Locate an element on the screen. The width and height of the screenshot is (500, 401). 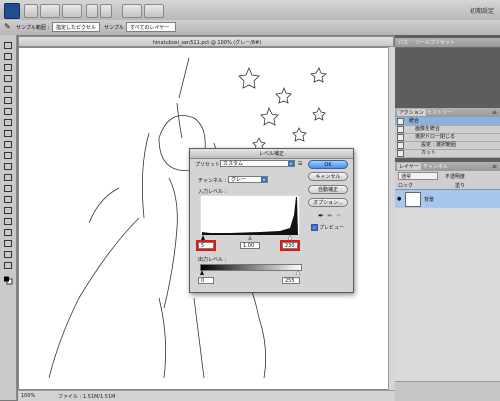
tab-channels: チャンネル is located at coordinates (435, 166).